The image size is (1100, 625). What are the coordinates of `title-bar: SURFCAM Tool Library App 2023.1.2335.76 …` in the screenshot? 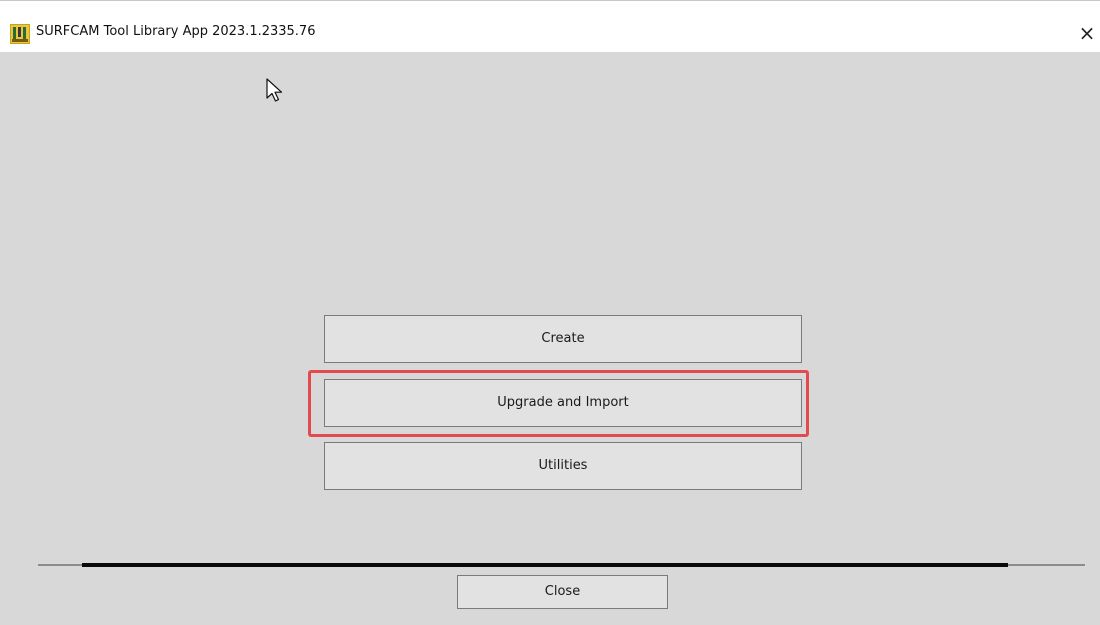 It's located at (550, 26).